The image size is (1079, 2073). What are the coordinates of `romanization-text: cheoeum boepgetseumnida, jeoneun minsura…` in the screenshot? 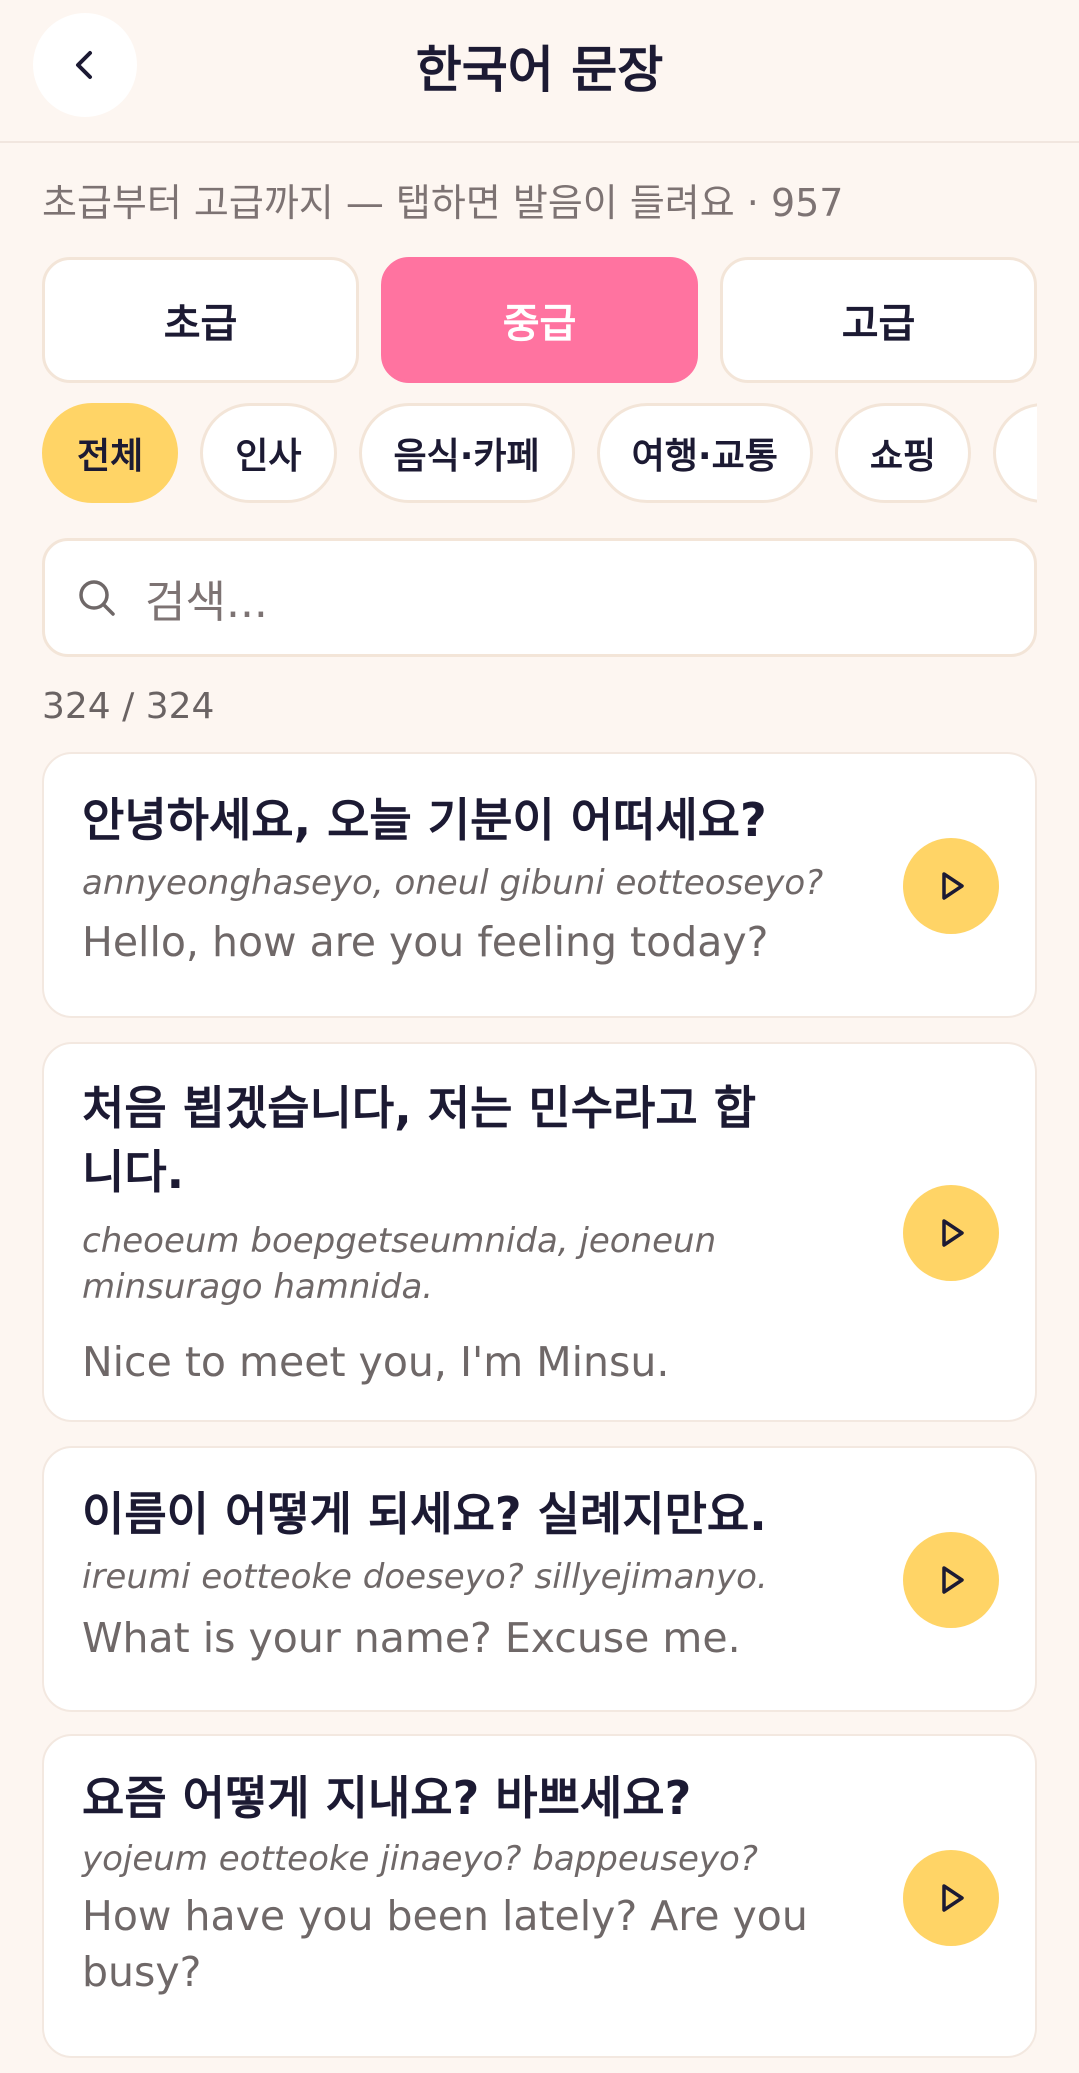 It's located at (399, 1264).